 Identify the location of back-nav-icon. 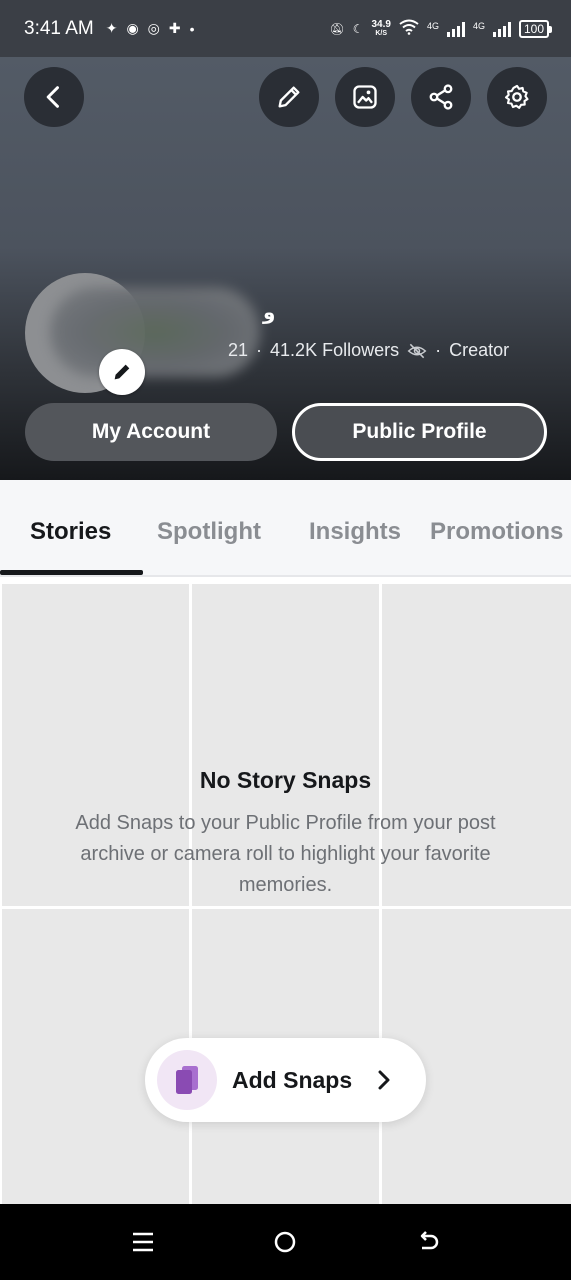
(429, 1240).